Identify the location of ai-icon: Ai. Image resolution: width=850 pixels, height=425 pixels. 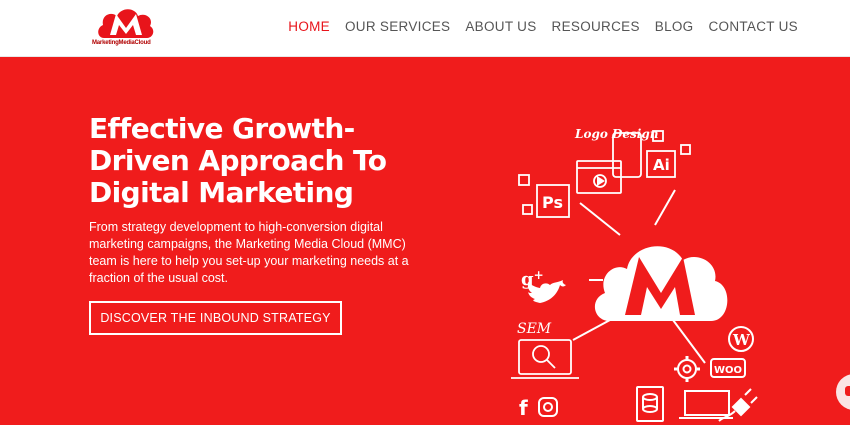
(668, 154).